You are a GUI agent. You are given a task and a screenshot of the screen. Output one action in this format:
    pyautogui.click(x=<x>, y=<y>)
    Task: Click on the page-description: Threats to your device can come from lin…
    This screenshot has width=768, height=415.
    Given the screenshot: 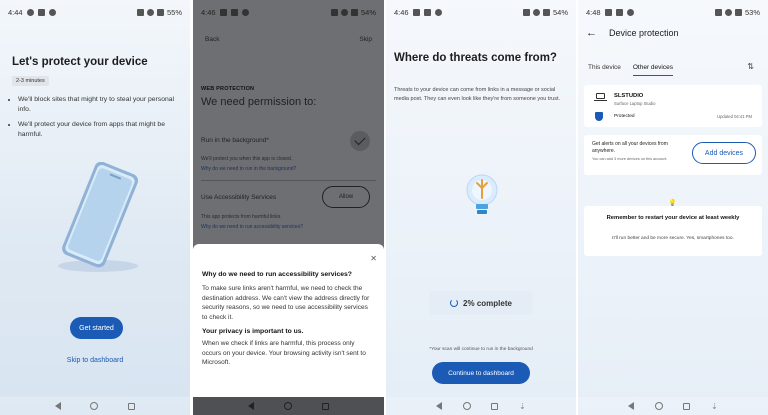 What is the action you would take?
    pyautogui.click(x=477, y=94)
    